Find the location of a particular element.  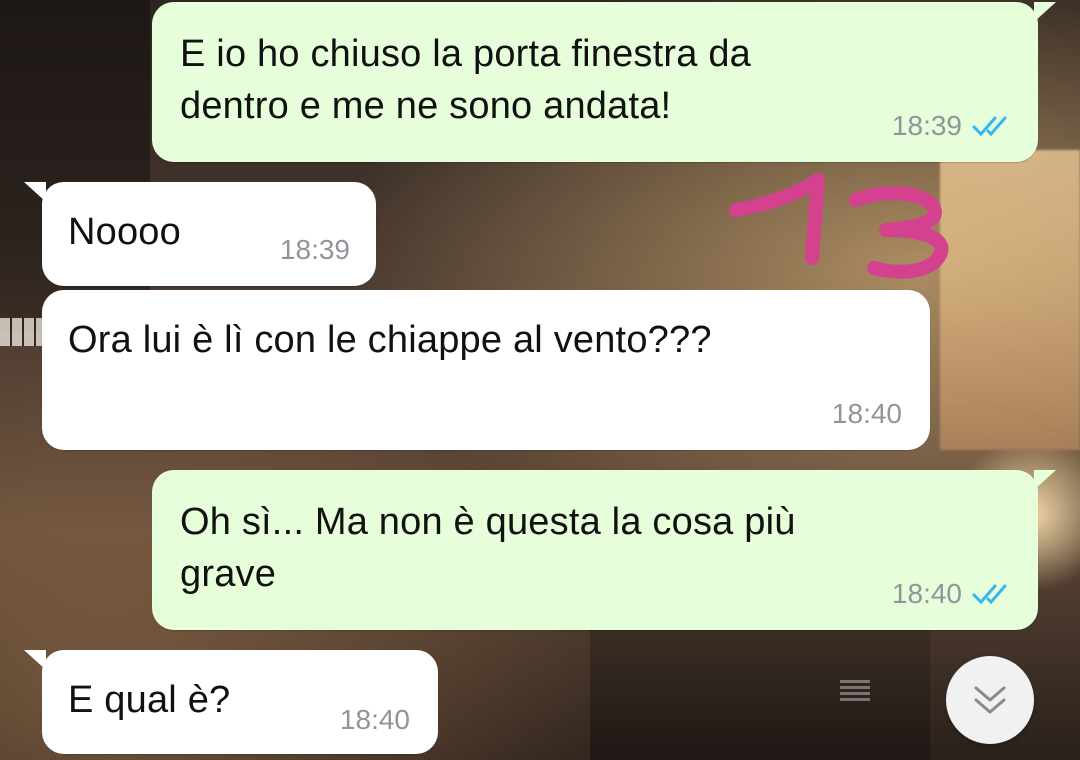

double-chevron-down-icon is located at coordinates (990, 700).